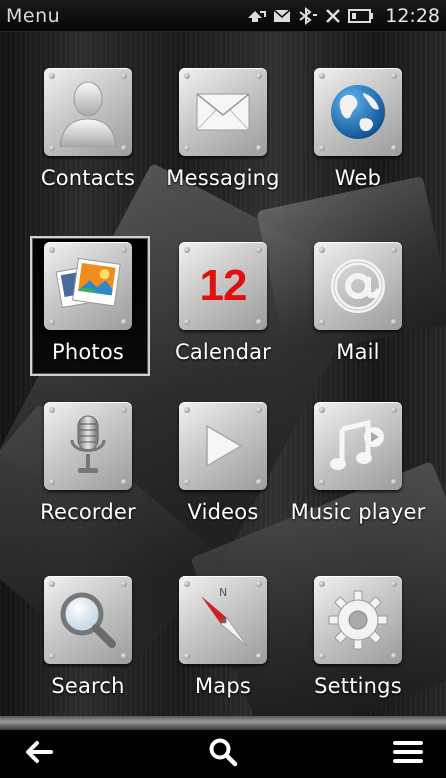 This screenshot has width=446, height=778. What do you see at coordinates (412, 15) in the screenshot?
I see `status-time: 12:28` at bounding box center [412, 15].